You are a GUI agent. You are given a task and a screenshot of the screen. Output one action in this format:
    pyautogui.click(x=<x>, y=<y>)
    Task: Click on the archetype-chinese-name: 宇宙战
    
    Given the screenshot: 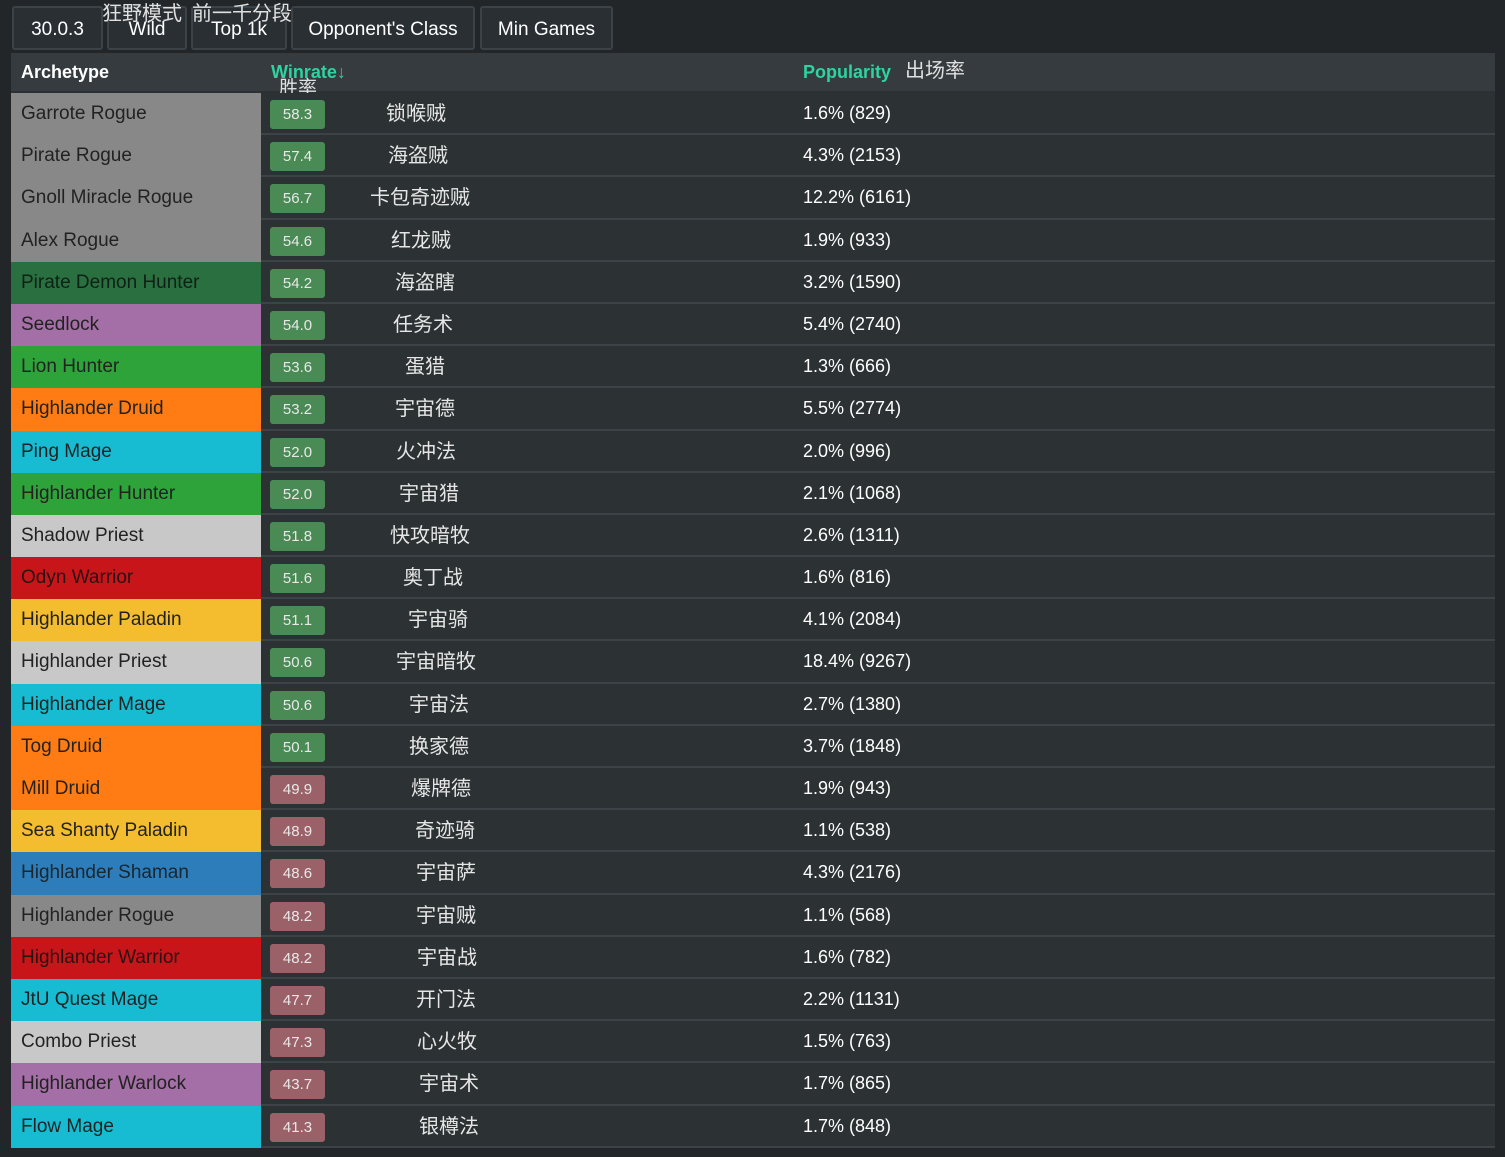 What is the action you would take?
    pyautogui.click(x=447, y=957)
    